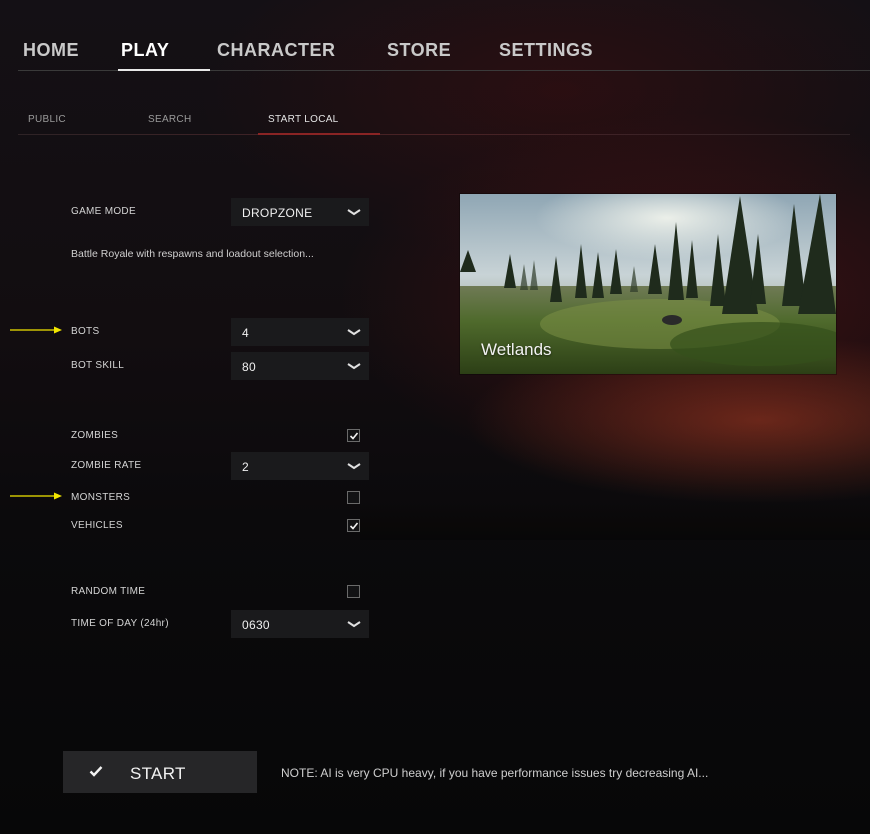 This screenshot has width=870, height=834. I want to click on bots-select: 4, so click(300, 332).